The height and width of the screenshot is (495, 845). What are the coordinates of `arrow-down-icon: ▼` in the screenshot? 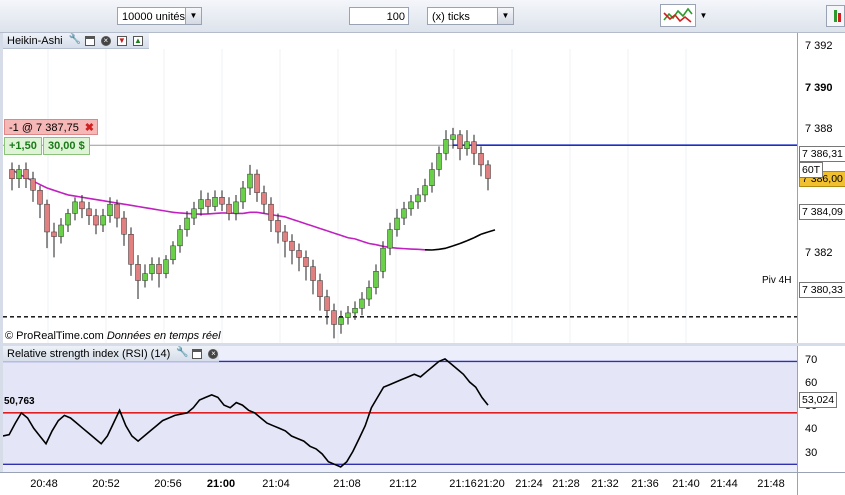 It's located at (122, 41).